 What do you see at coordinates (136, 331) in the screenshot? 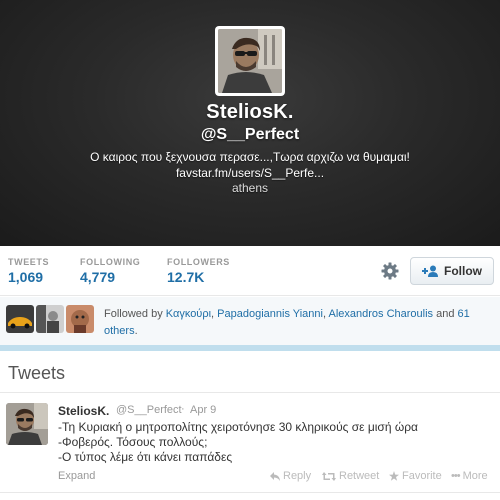
I see `period: .` at bounding box center [136, 331].